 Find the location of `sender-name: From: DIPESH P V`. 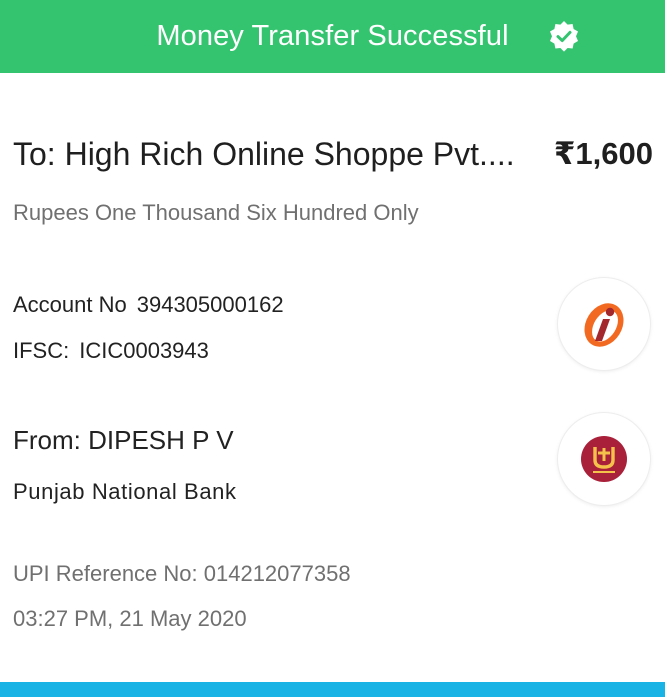

sender-name: From: DIPESH P V is located at coordinates (123, 440).